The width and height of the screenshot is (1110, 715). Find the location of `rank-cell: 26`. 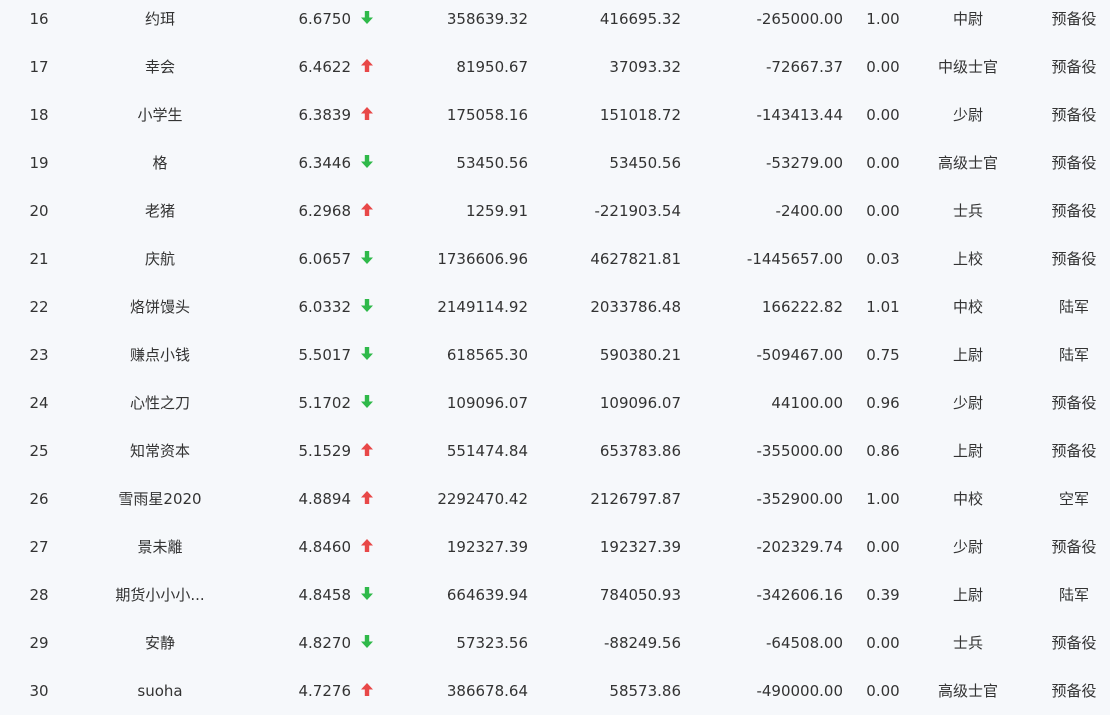

rank-cell: 26 is located at coordinates (39, 499).